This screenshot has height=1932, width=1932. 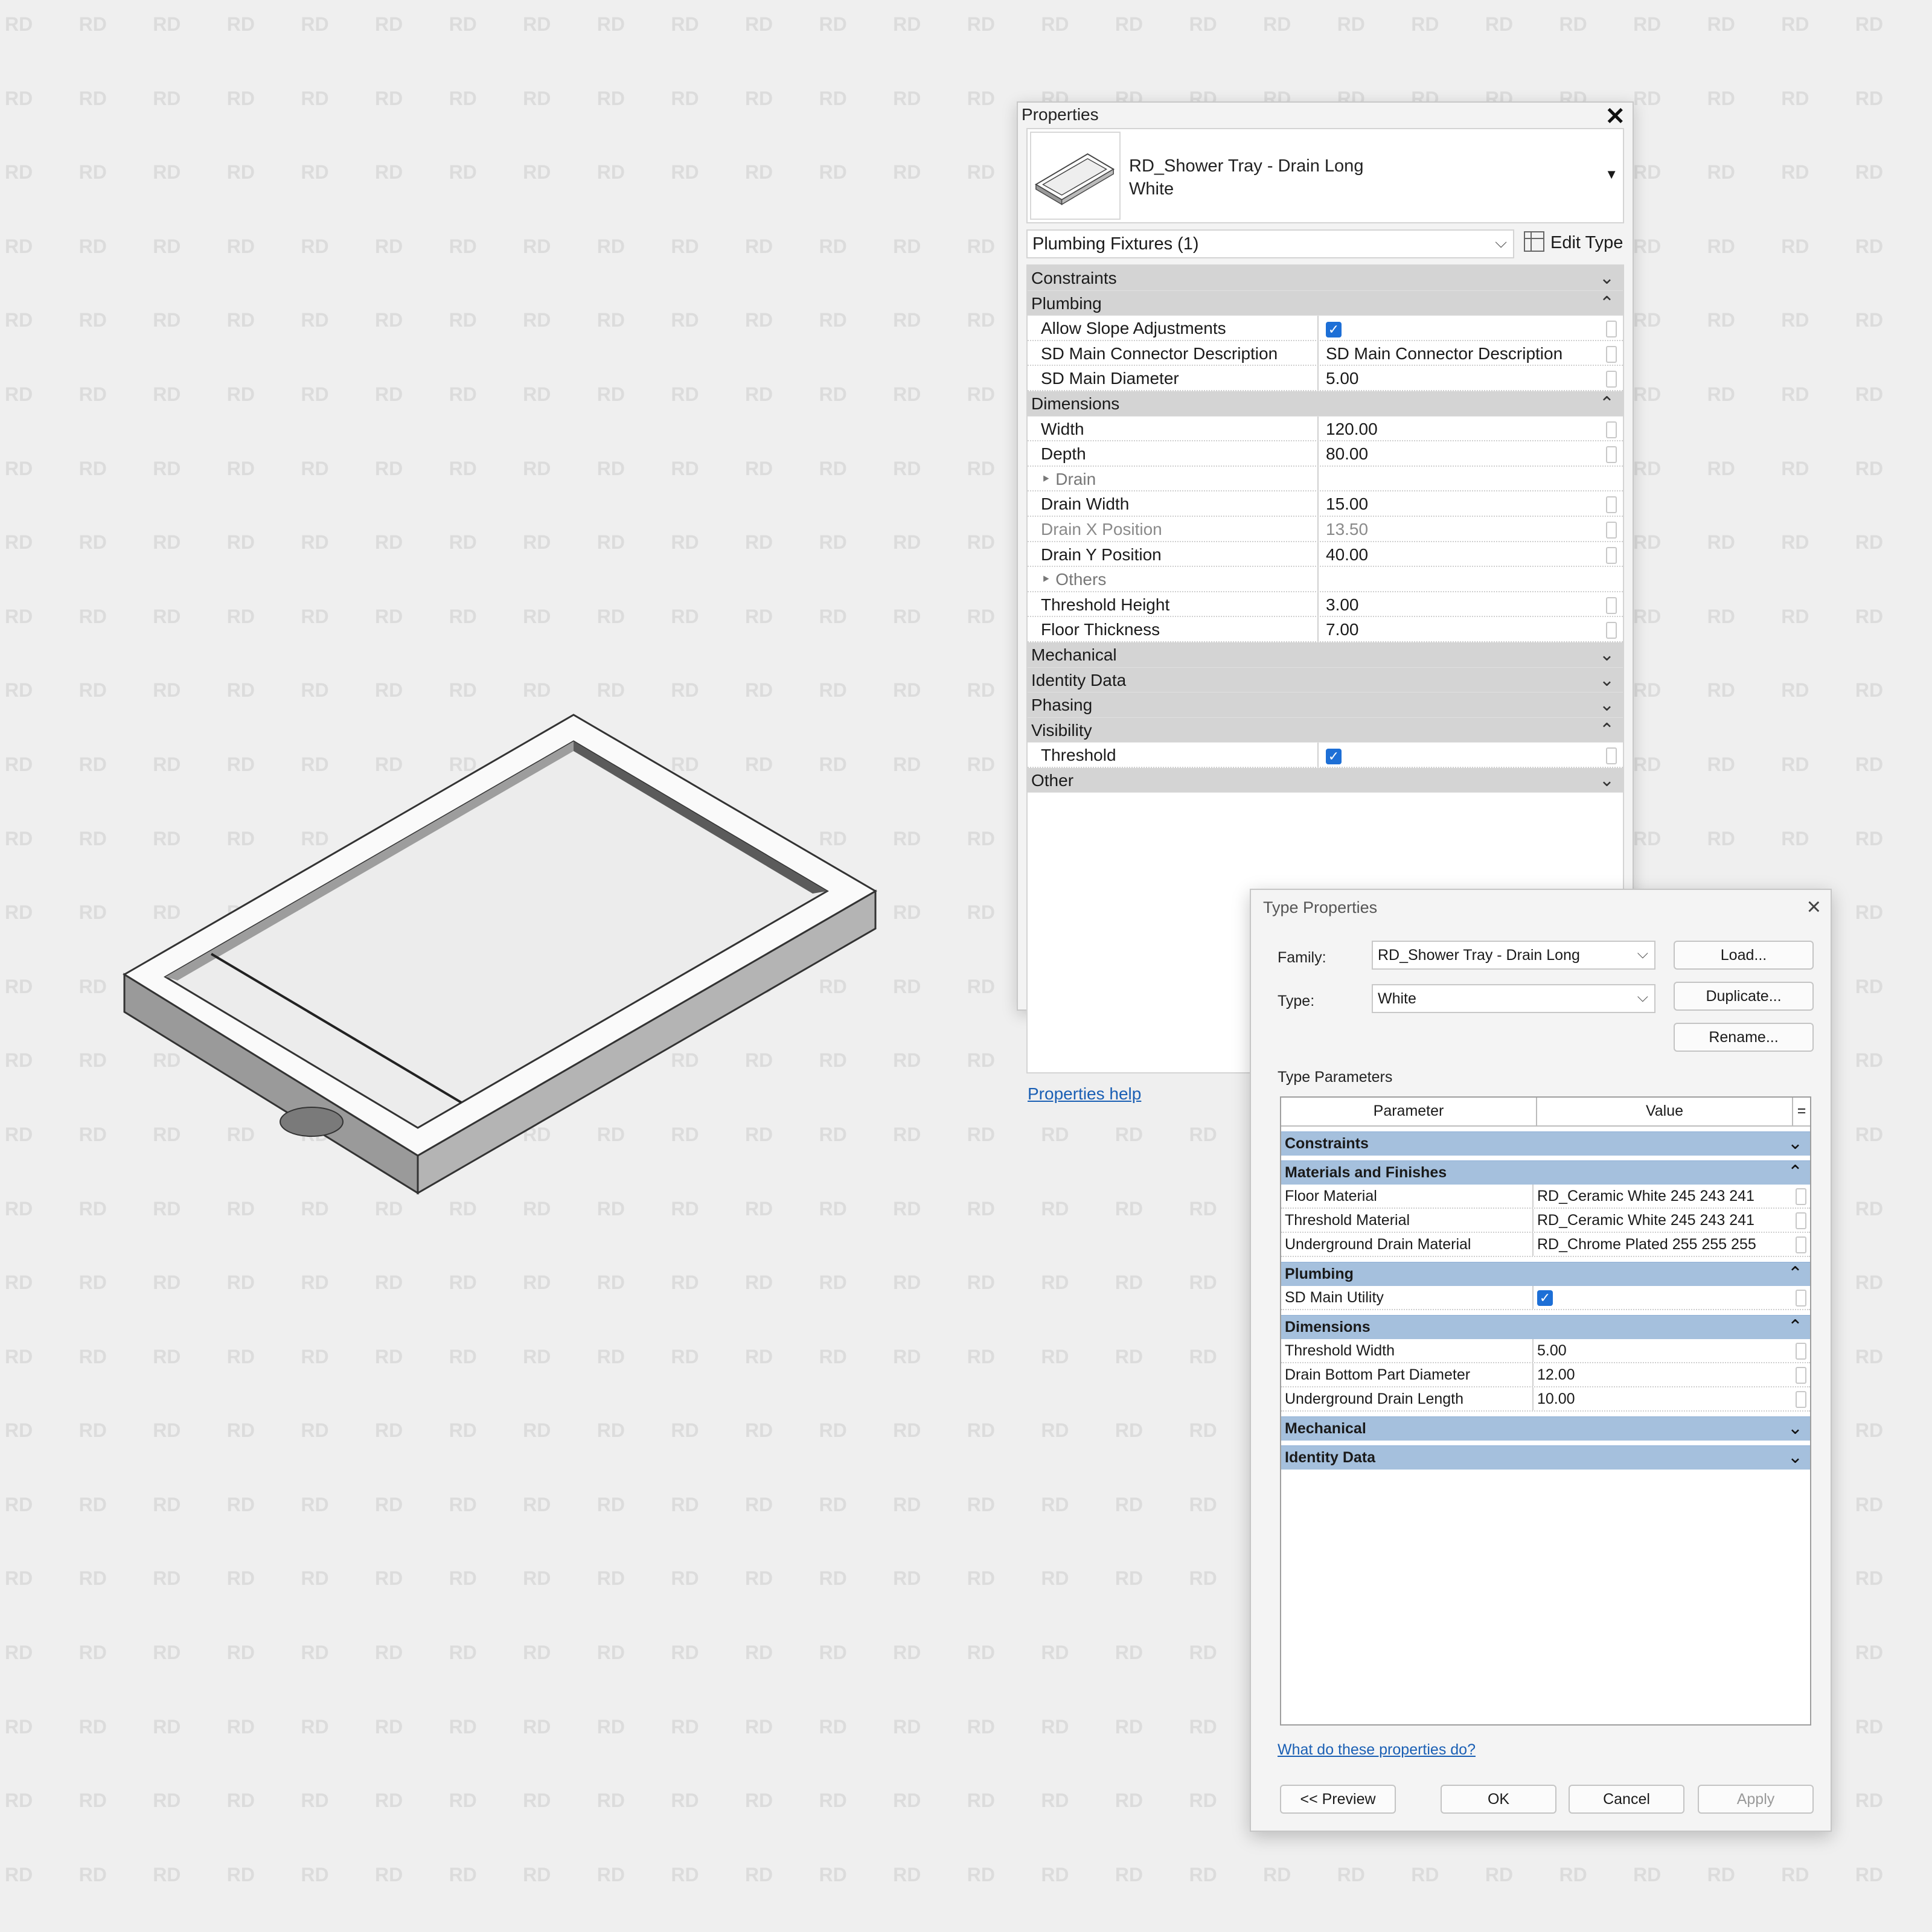 I want to click on parameter-value: 15.00, so click(x=1464, y=504).